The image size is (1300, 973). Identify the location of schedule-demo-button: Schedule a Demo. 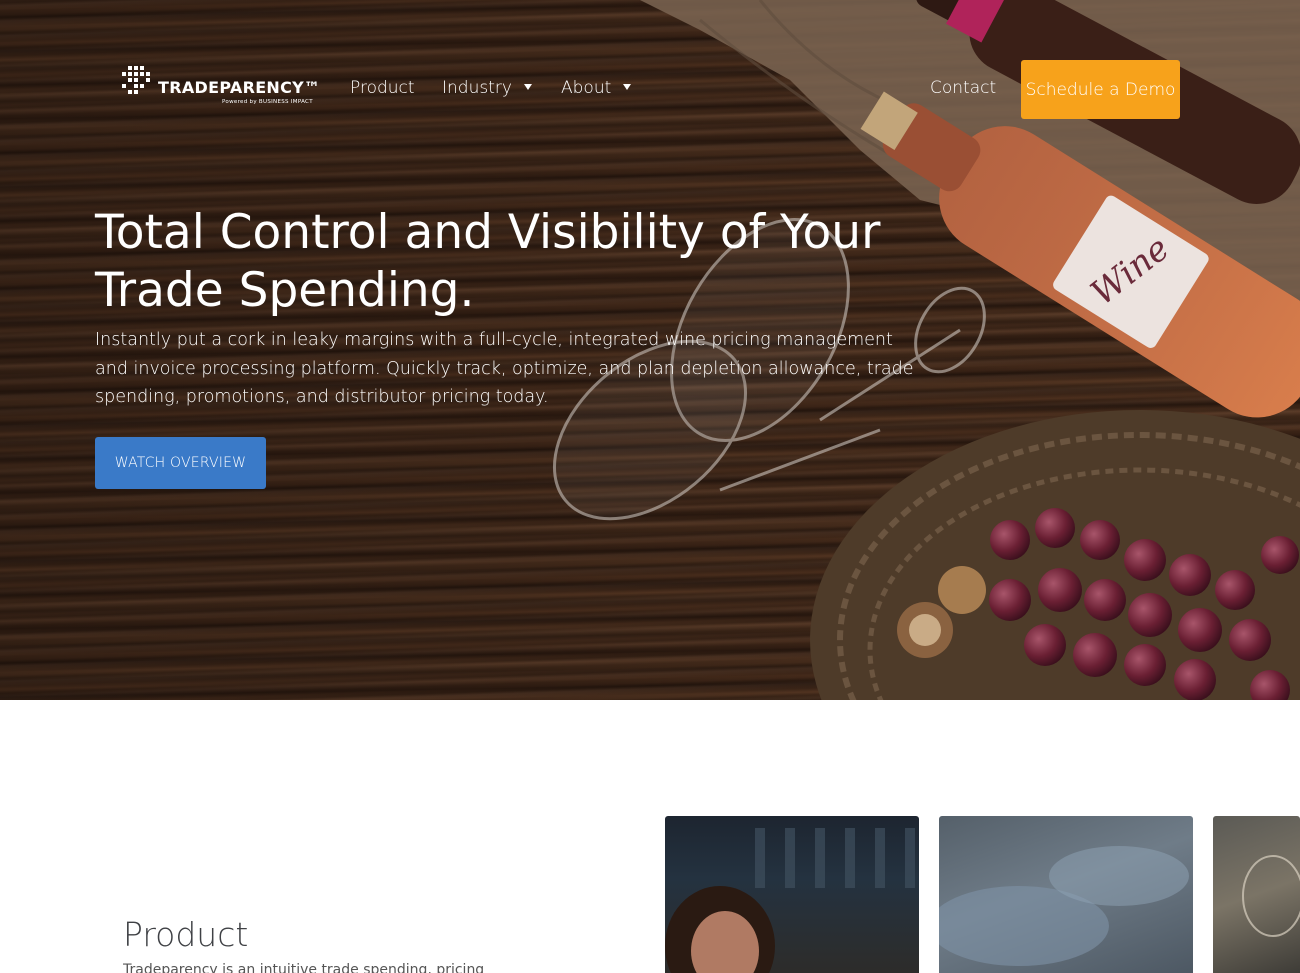
(1100, 89).